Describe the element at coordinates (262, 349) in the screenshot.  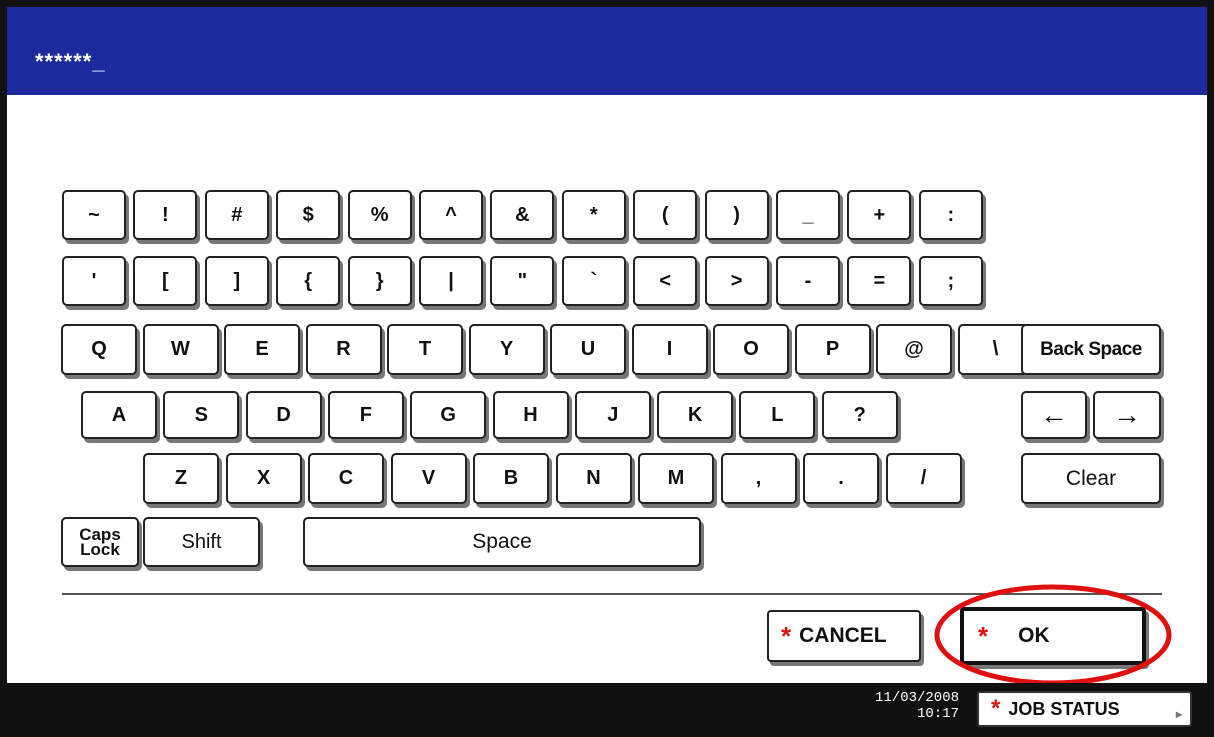
I see `key-row3-2: E` at that location.